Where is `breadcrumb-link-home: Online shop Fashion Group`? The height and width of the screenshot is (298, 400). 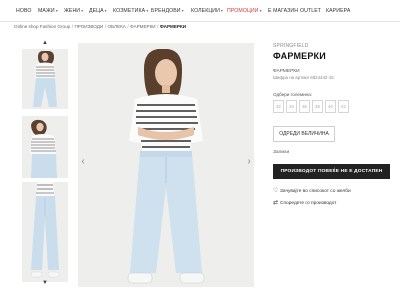 breadcrumb-link-home: Online shop Fashion Group is located at coordinates (42, 26).